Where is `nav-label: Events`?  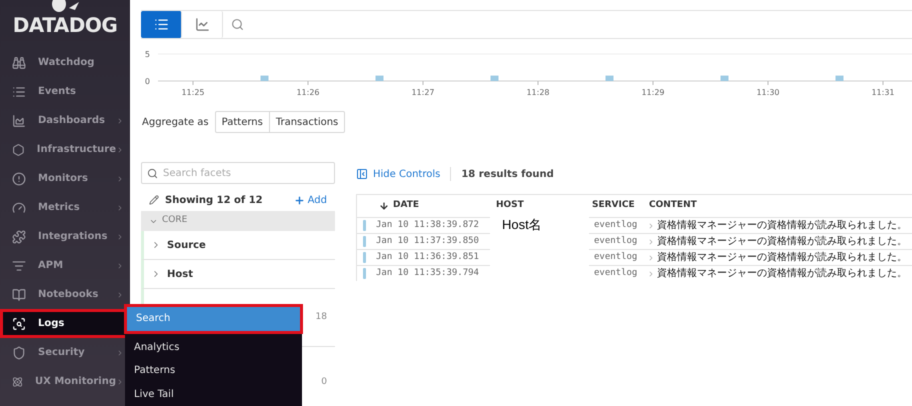
nav-label: Events is located at coordinates (57, 92).